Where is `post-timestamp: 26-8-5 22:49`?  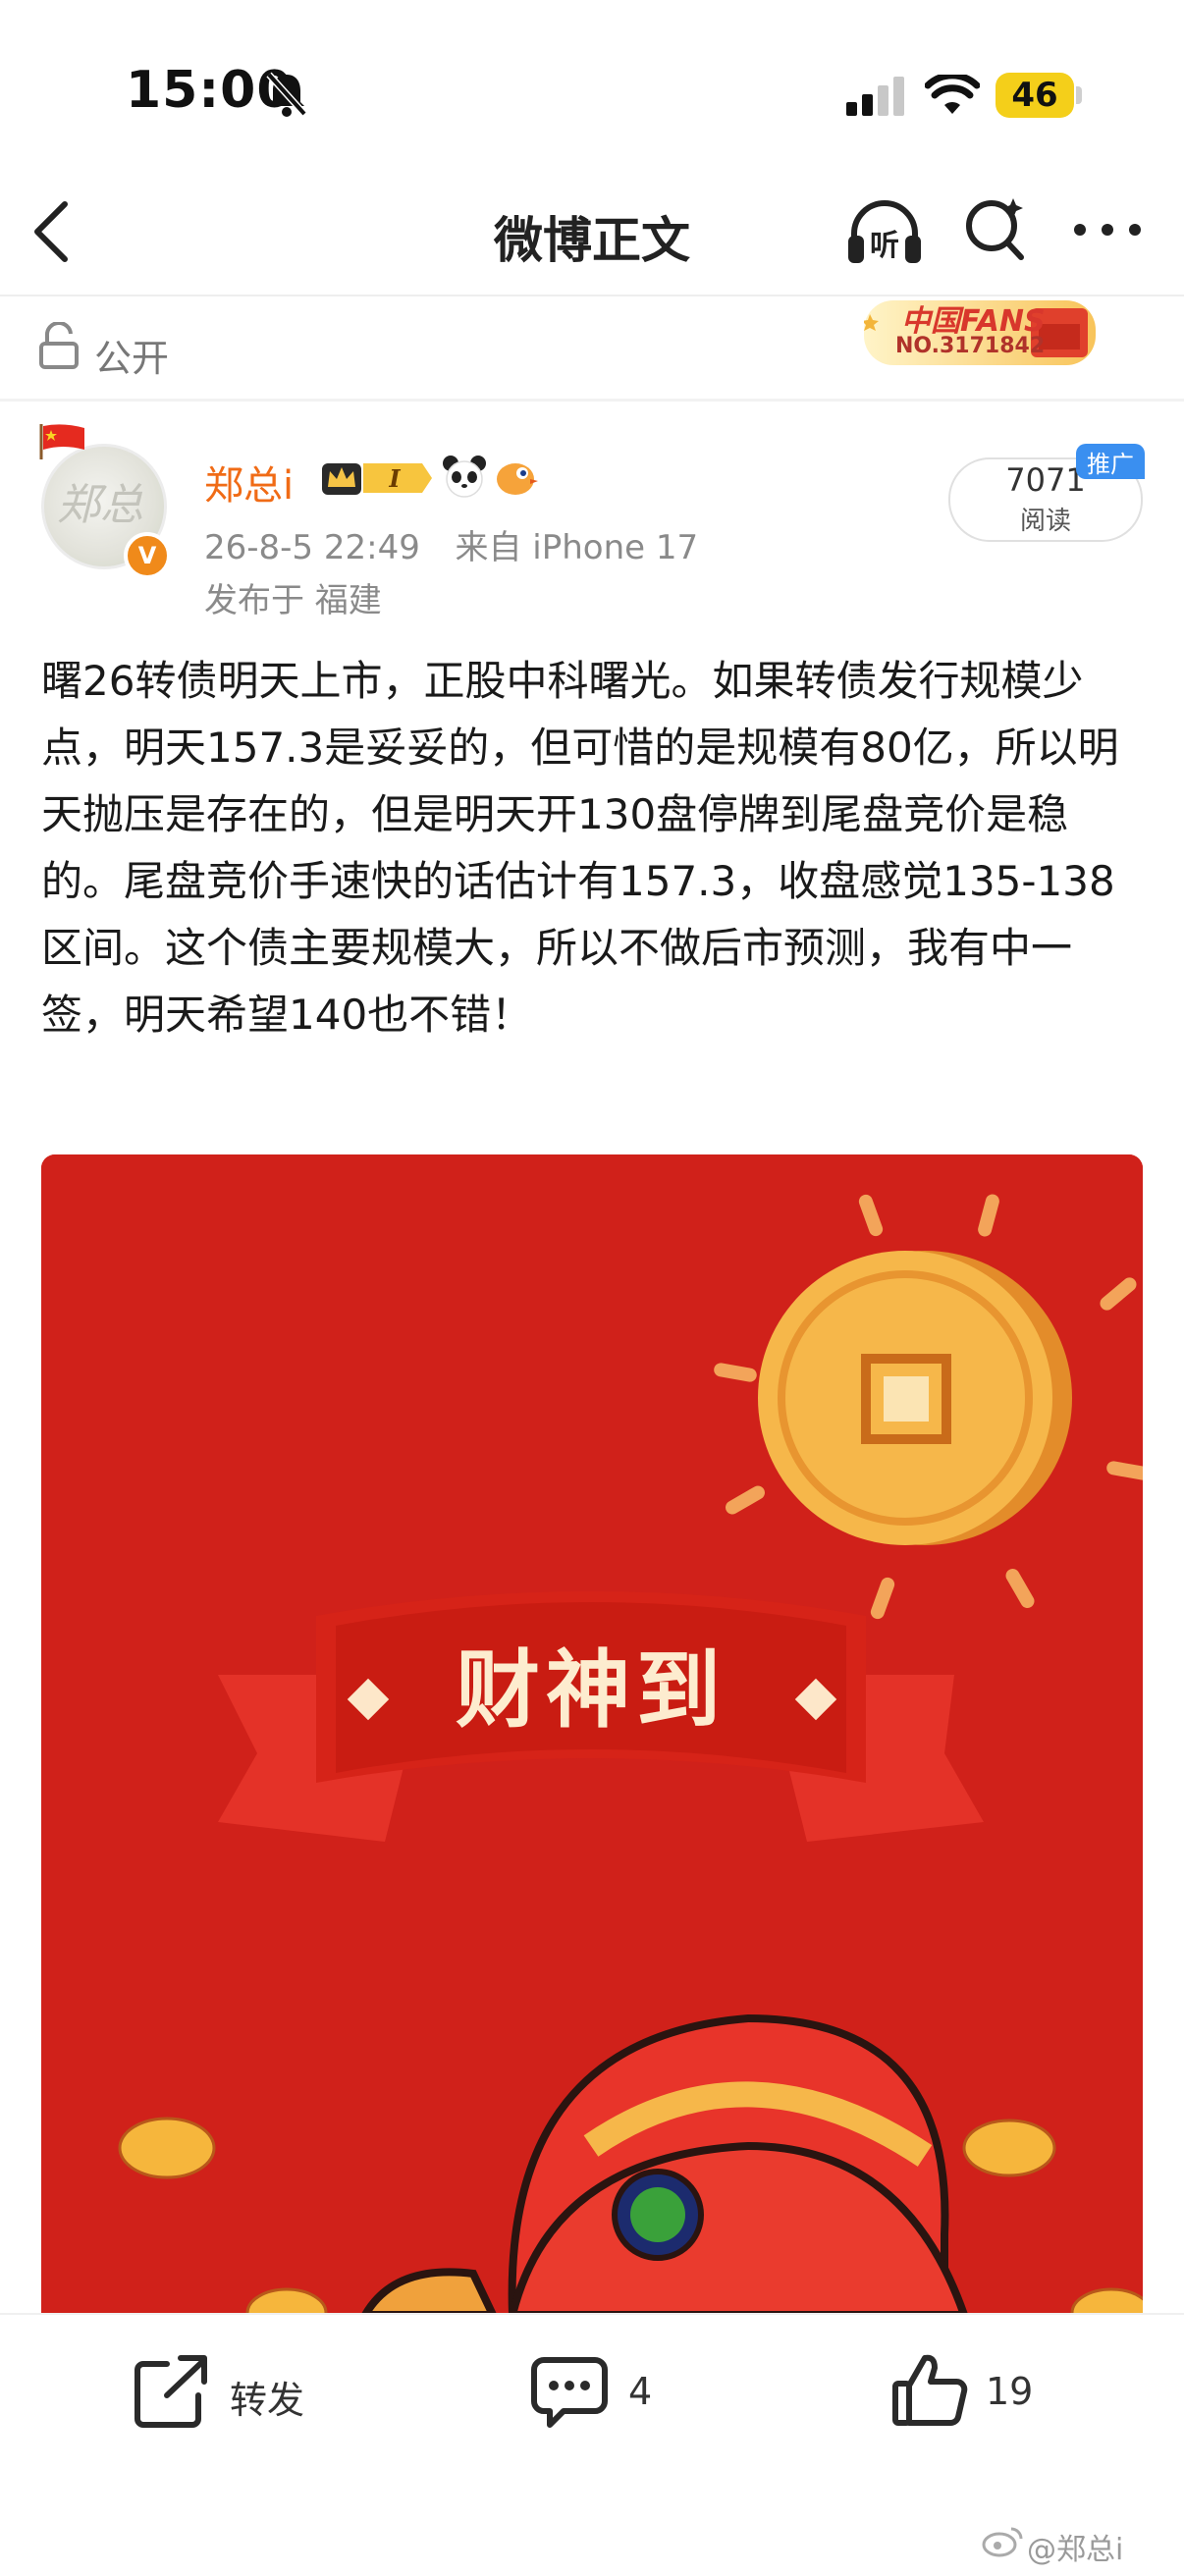
post-timestamp: 26-8-5 22:49 is located at coordinates (312, 547).